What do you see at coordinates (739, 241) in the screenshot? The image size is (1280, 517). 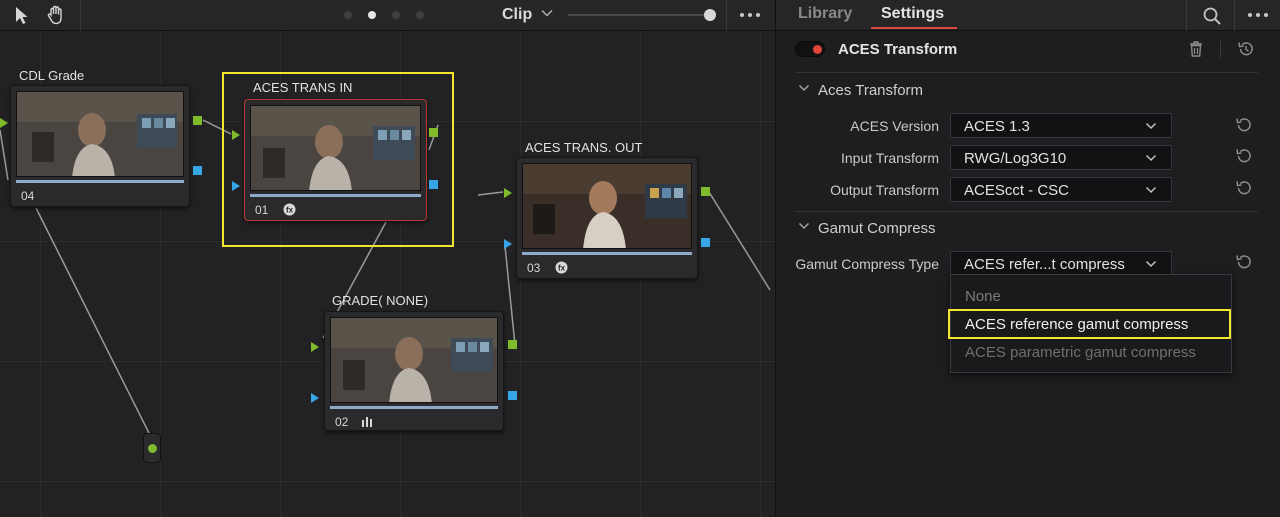 I see `connection-03-out` at bounding box center [739, 241].